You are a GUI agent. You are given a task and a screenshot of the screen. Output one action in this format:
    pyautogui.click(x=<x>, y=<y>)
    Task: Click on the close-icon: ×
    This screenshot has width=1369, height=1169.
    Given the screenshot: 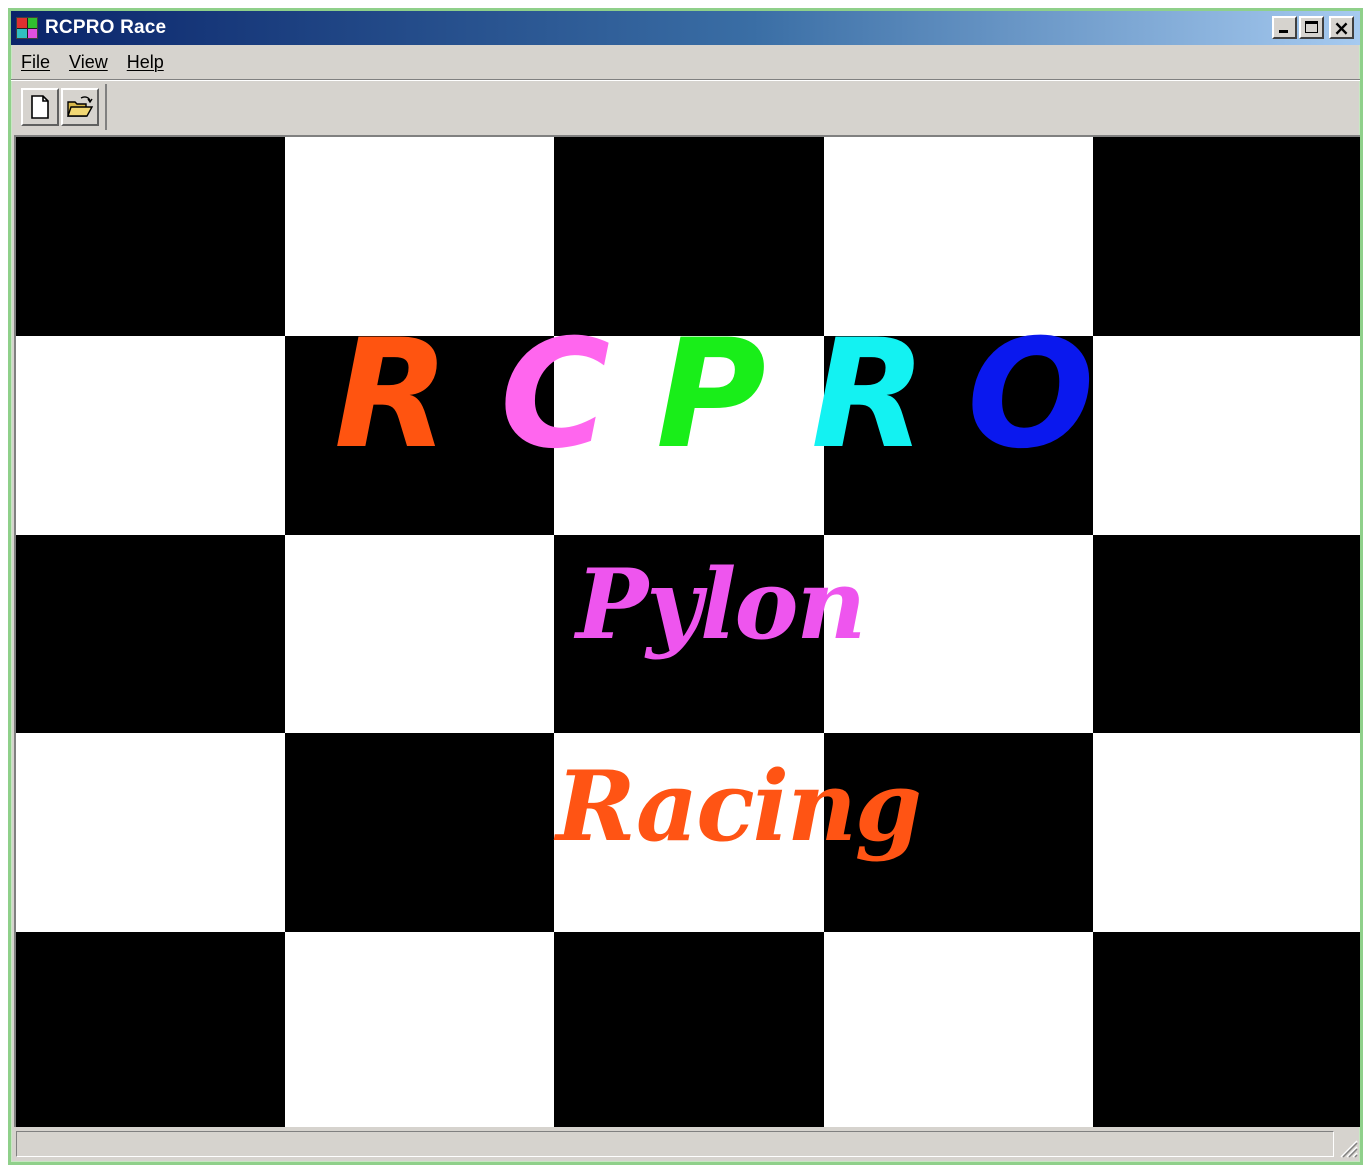 What is the action you would take?
    pyautogui.click(x=1341, y=27)
    